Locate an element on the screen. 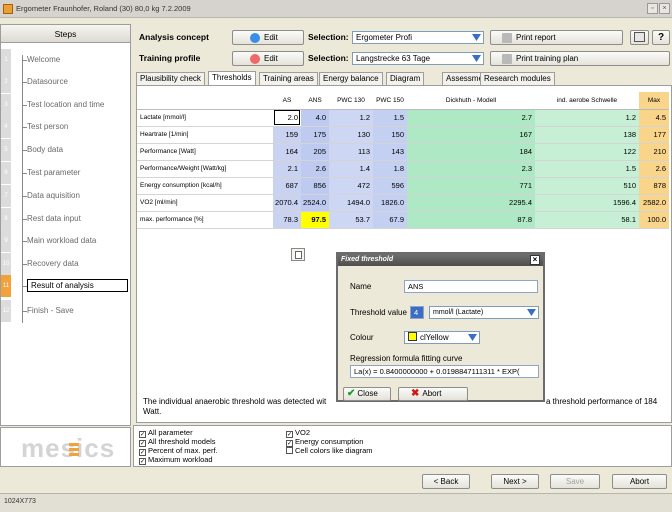  step-item-finish-save: Finish - Save is located at coordinates (50, 310).